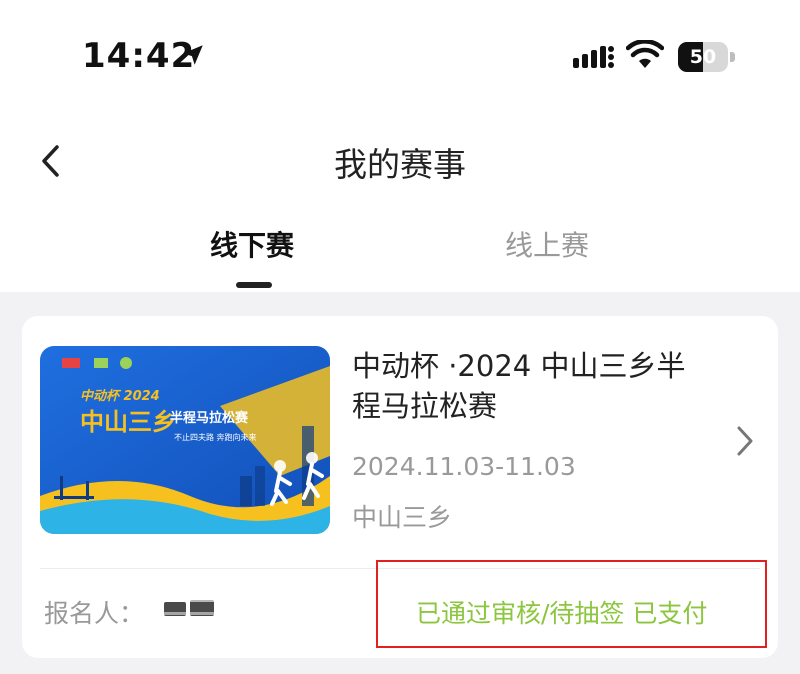  I want to click on event-banner-image: 中动杯 2024 中山三乡 半程马拉松赛 不止四夫路 奔跑向未来, so click(185, 440).